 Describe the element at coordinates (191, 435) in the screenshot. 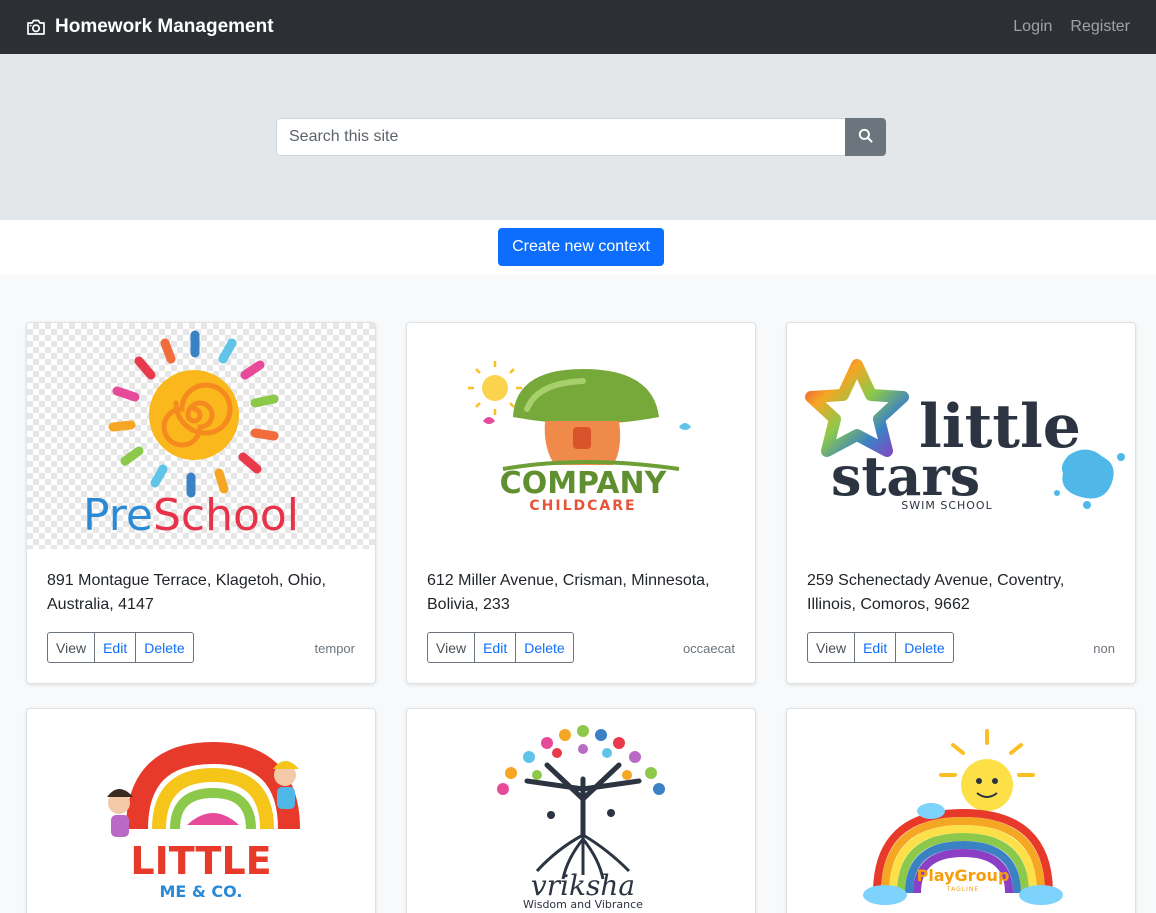

I see `preschool-logo: PreSchool` at that location.